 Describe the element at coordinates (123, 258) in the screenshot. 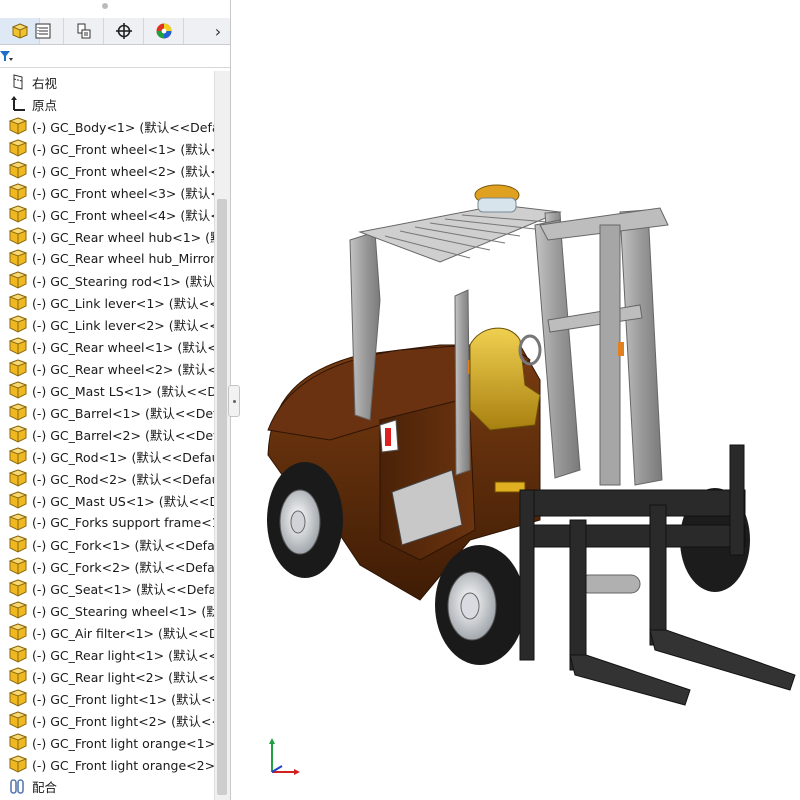

I see `tree-item-label: (-) GC_Rear wheel hub_Mirror1` at that location.